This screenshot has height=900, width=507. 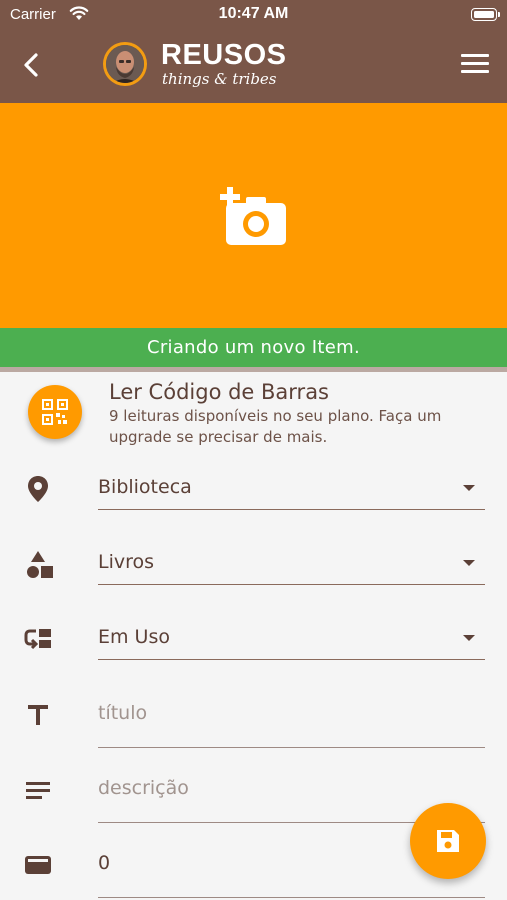 What do you see at coordinates (253, 347) in the screenshot?
I see `status-banner: Criando um novo Item.` at bounding box center [253, 347].